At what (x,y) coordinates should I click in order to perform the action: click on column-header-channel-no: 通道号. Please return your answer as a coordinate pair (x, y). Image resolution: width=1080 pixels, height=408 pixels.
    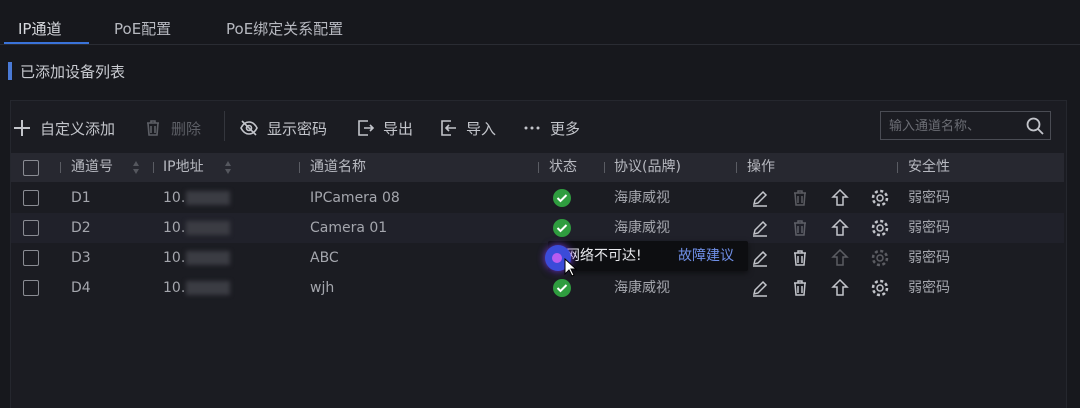
    Looking at the image, I should click on (92, 167).